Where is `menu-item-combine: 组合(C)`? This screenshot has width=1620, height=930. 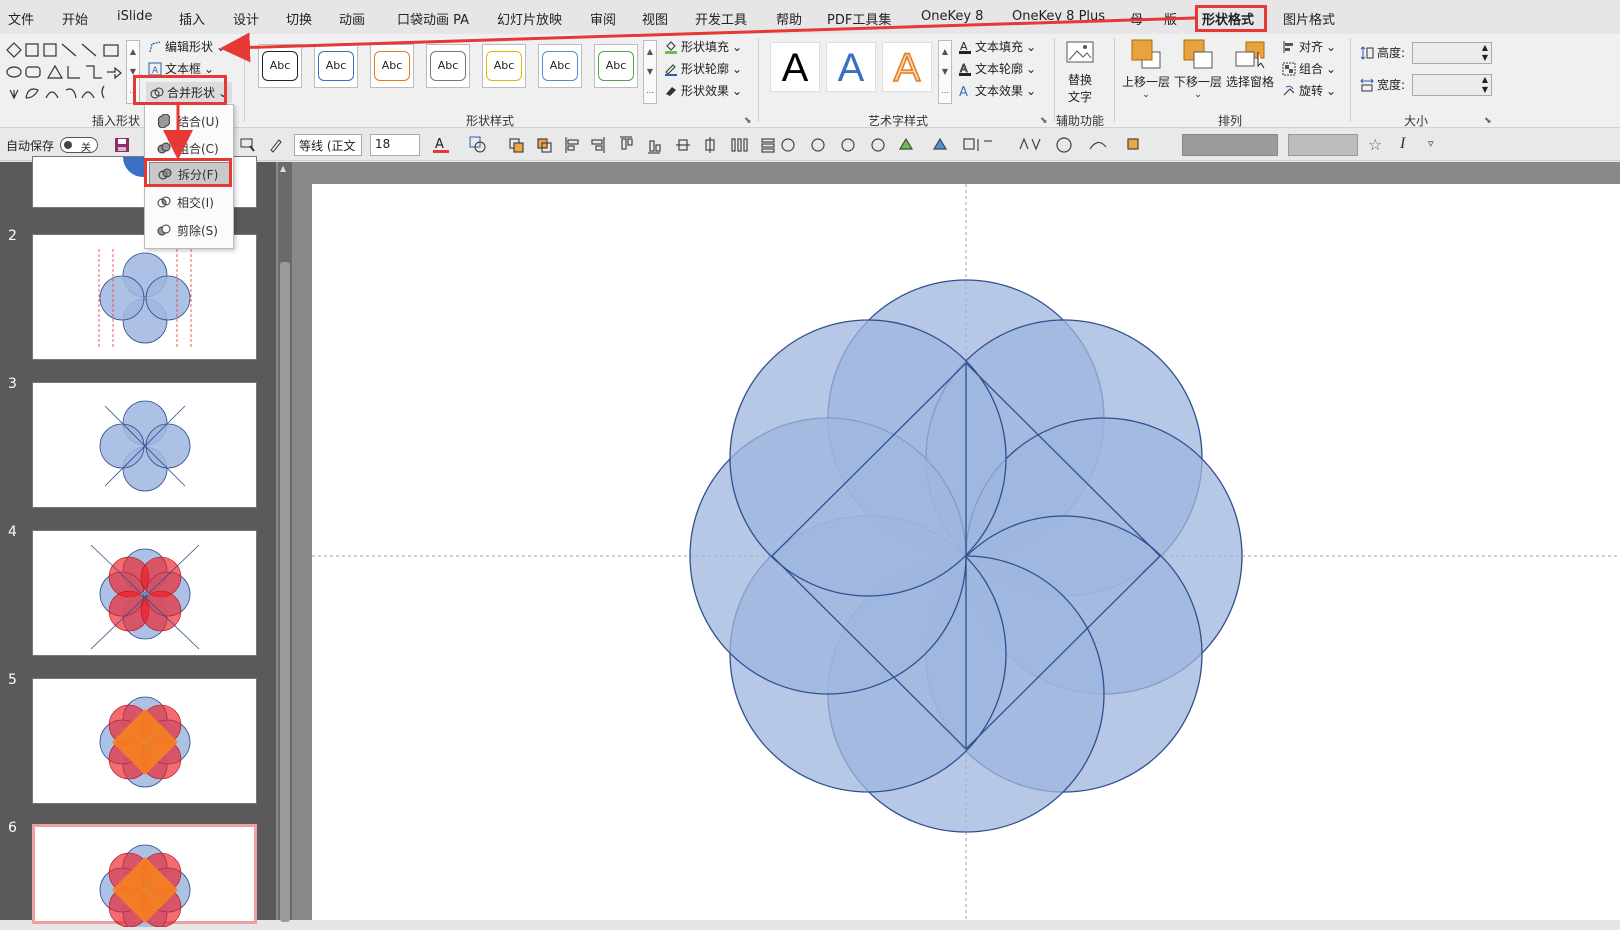 menu-item-combine: 组合(C) is located at coordinates (190, 148).